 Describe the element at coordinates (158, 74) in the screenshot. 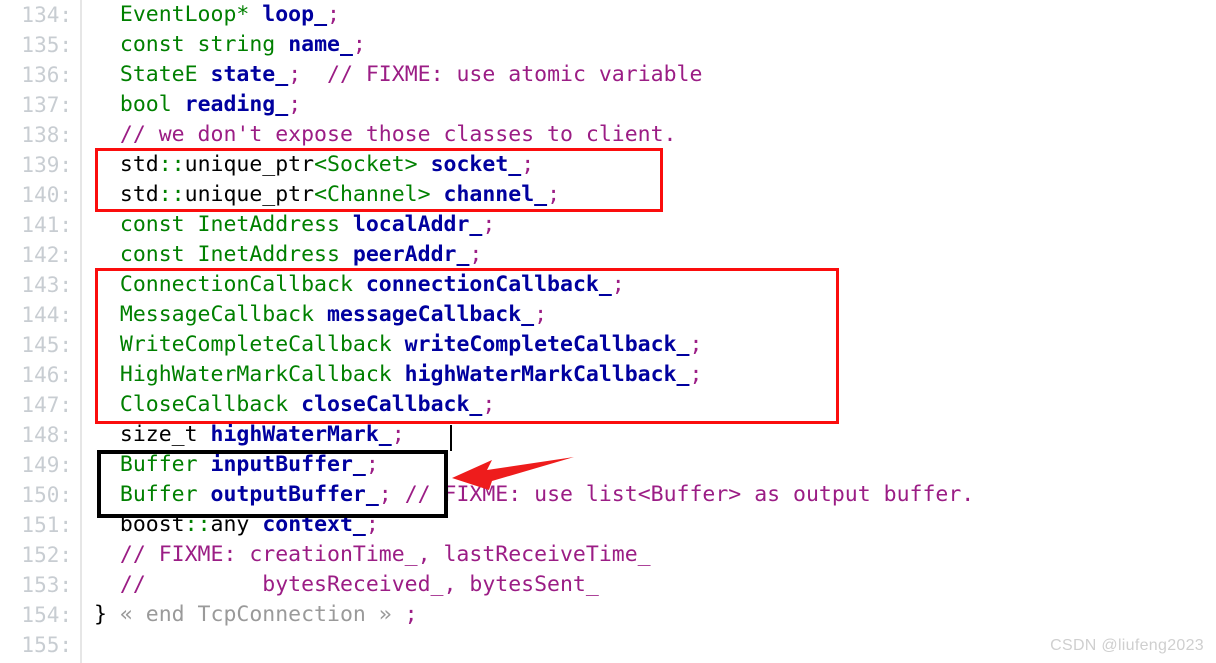

I see `code-token: StateE` at that location.